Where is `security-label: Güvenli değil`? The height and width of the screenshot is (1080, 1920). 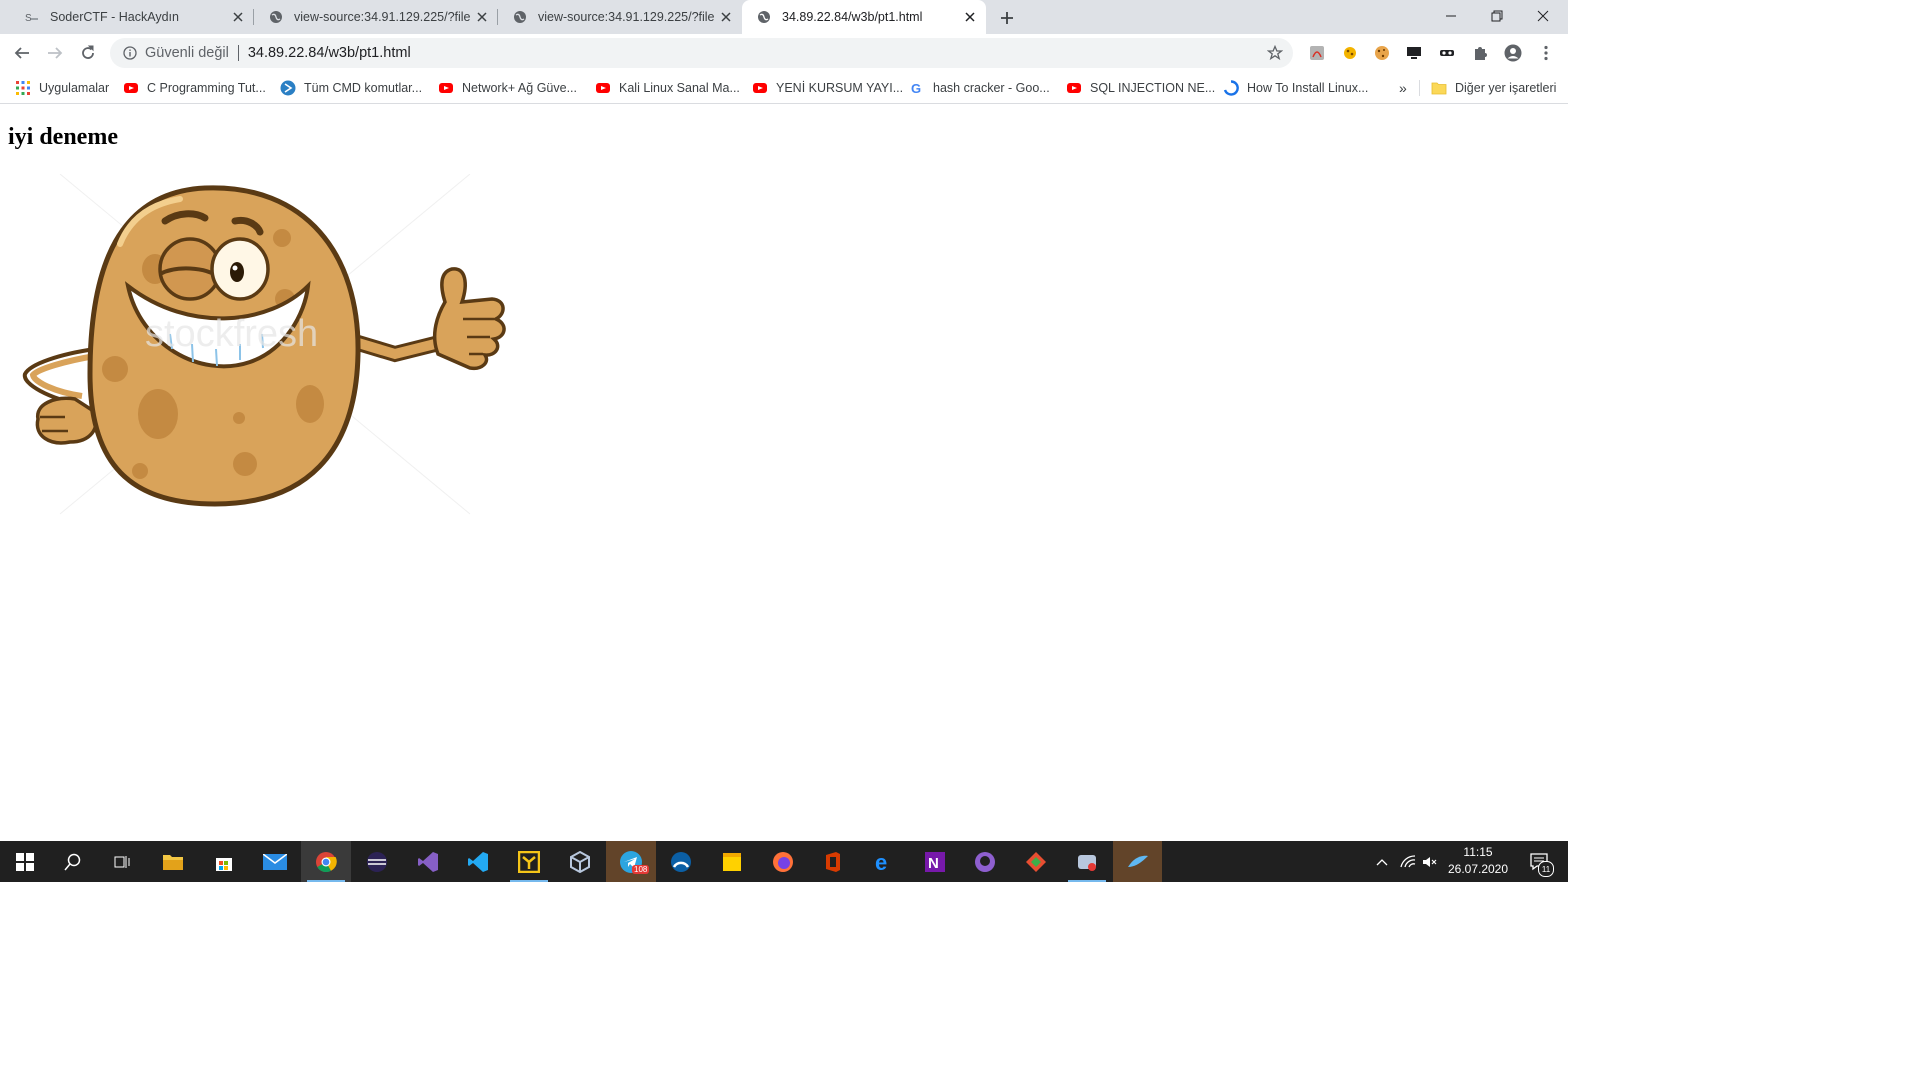
security-label: Güvenli değil is located at coordinates (187, 53).